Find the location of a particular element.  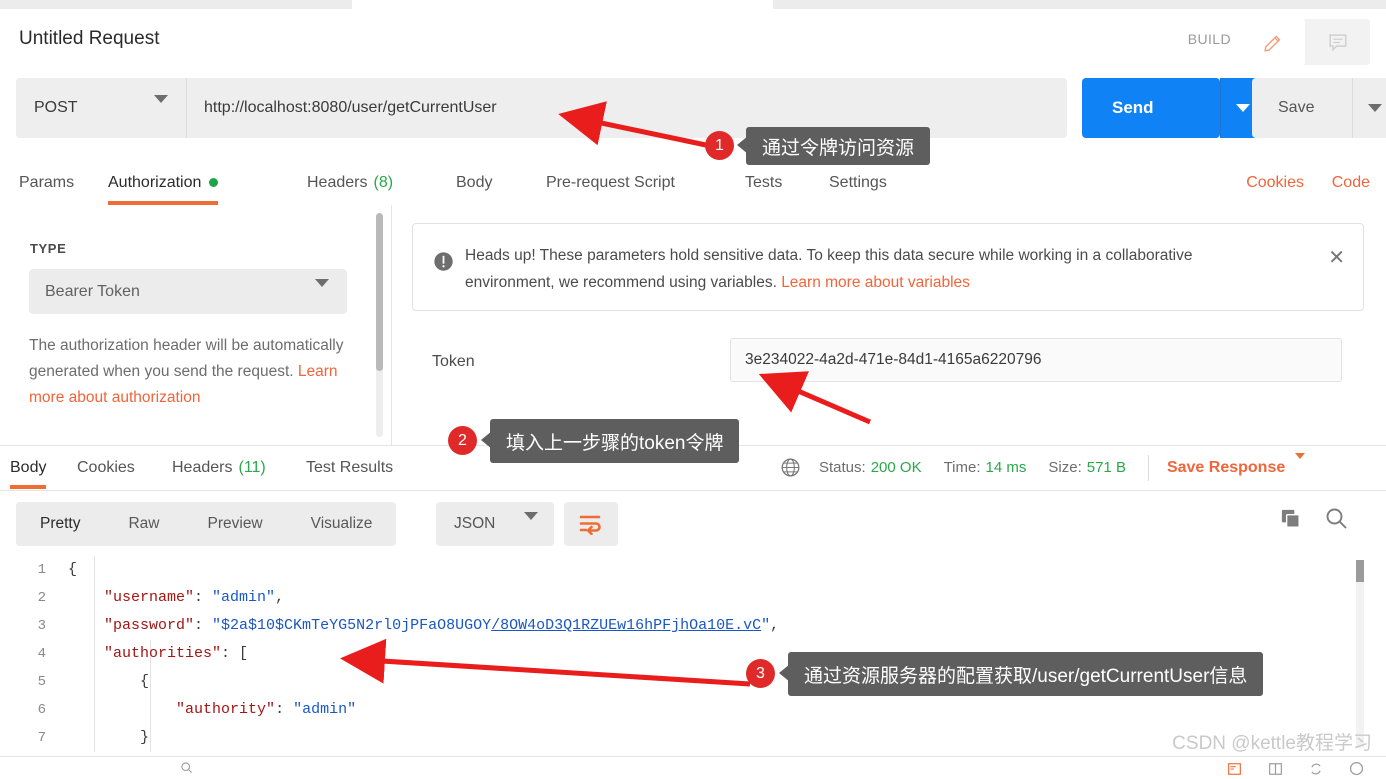

tab-pre-request-script: Pre-request Script is located at coordinates (610, 182).